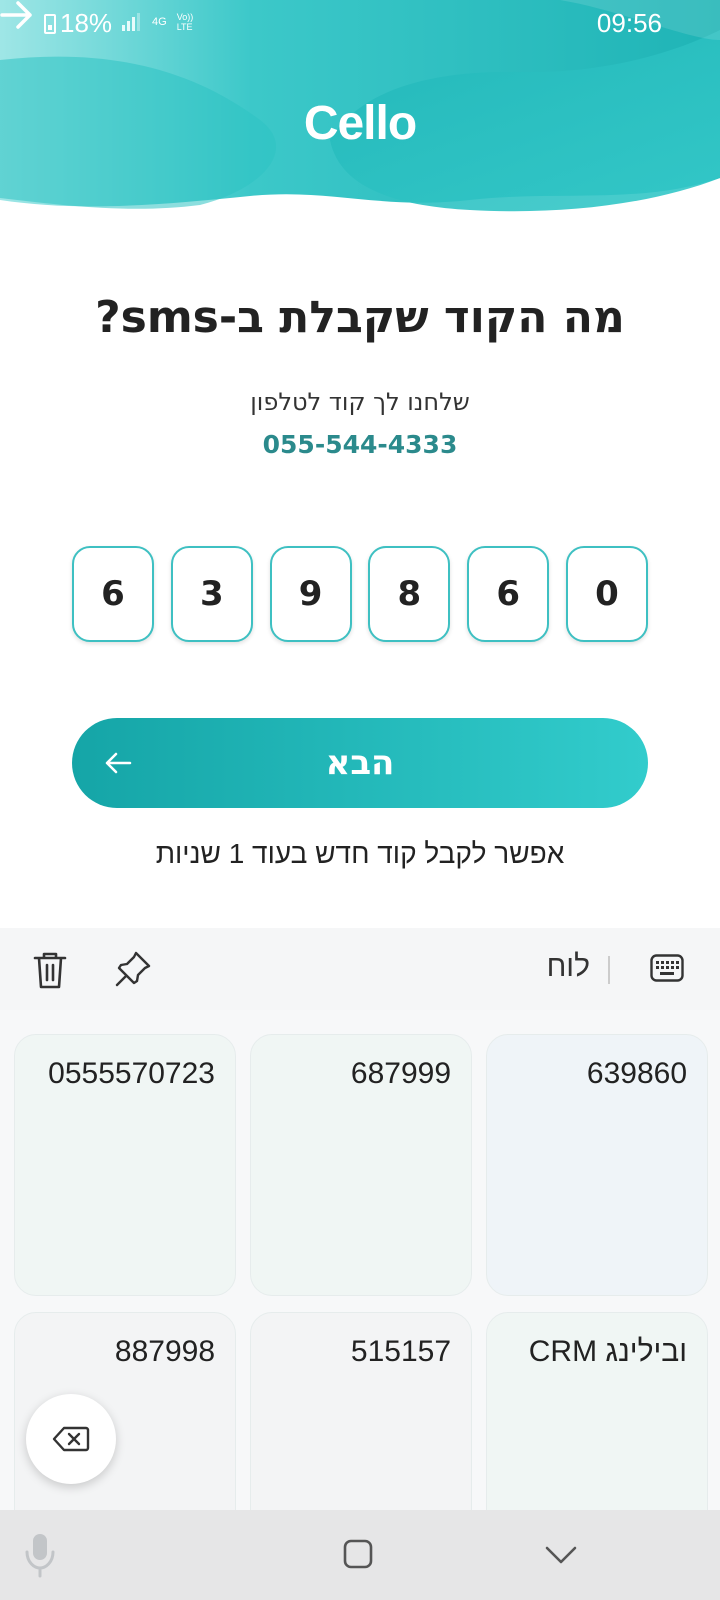  I want to click on resend-countdown: אפשר לקבל קוד חדש בעוד 1 שניות, so click(360, 853).